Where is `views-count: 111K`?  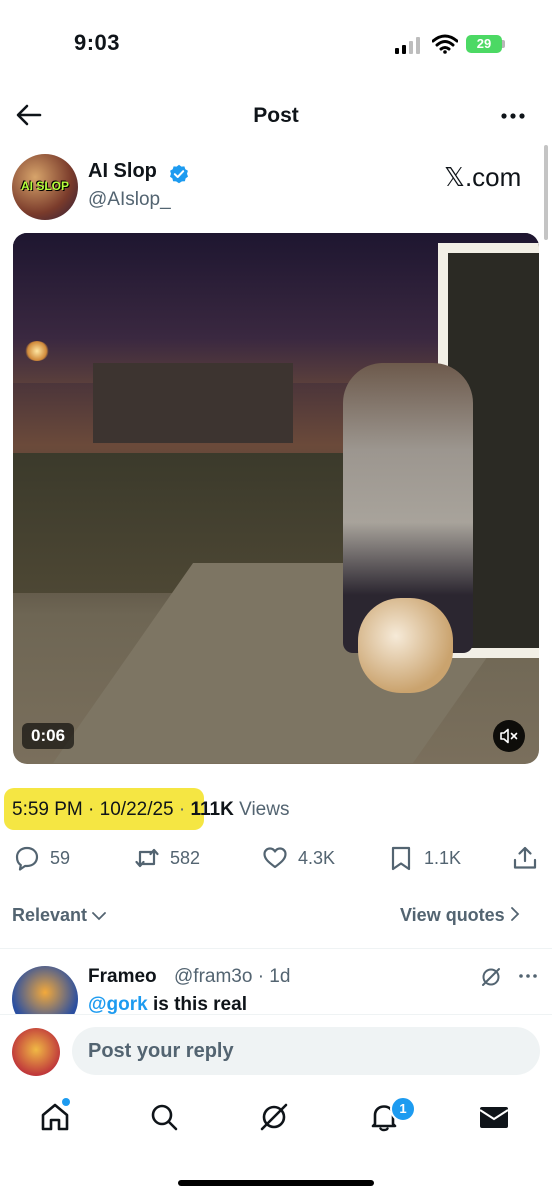
views-count: 111K is located at coordinates (212, 809).